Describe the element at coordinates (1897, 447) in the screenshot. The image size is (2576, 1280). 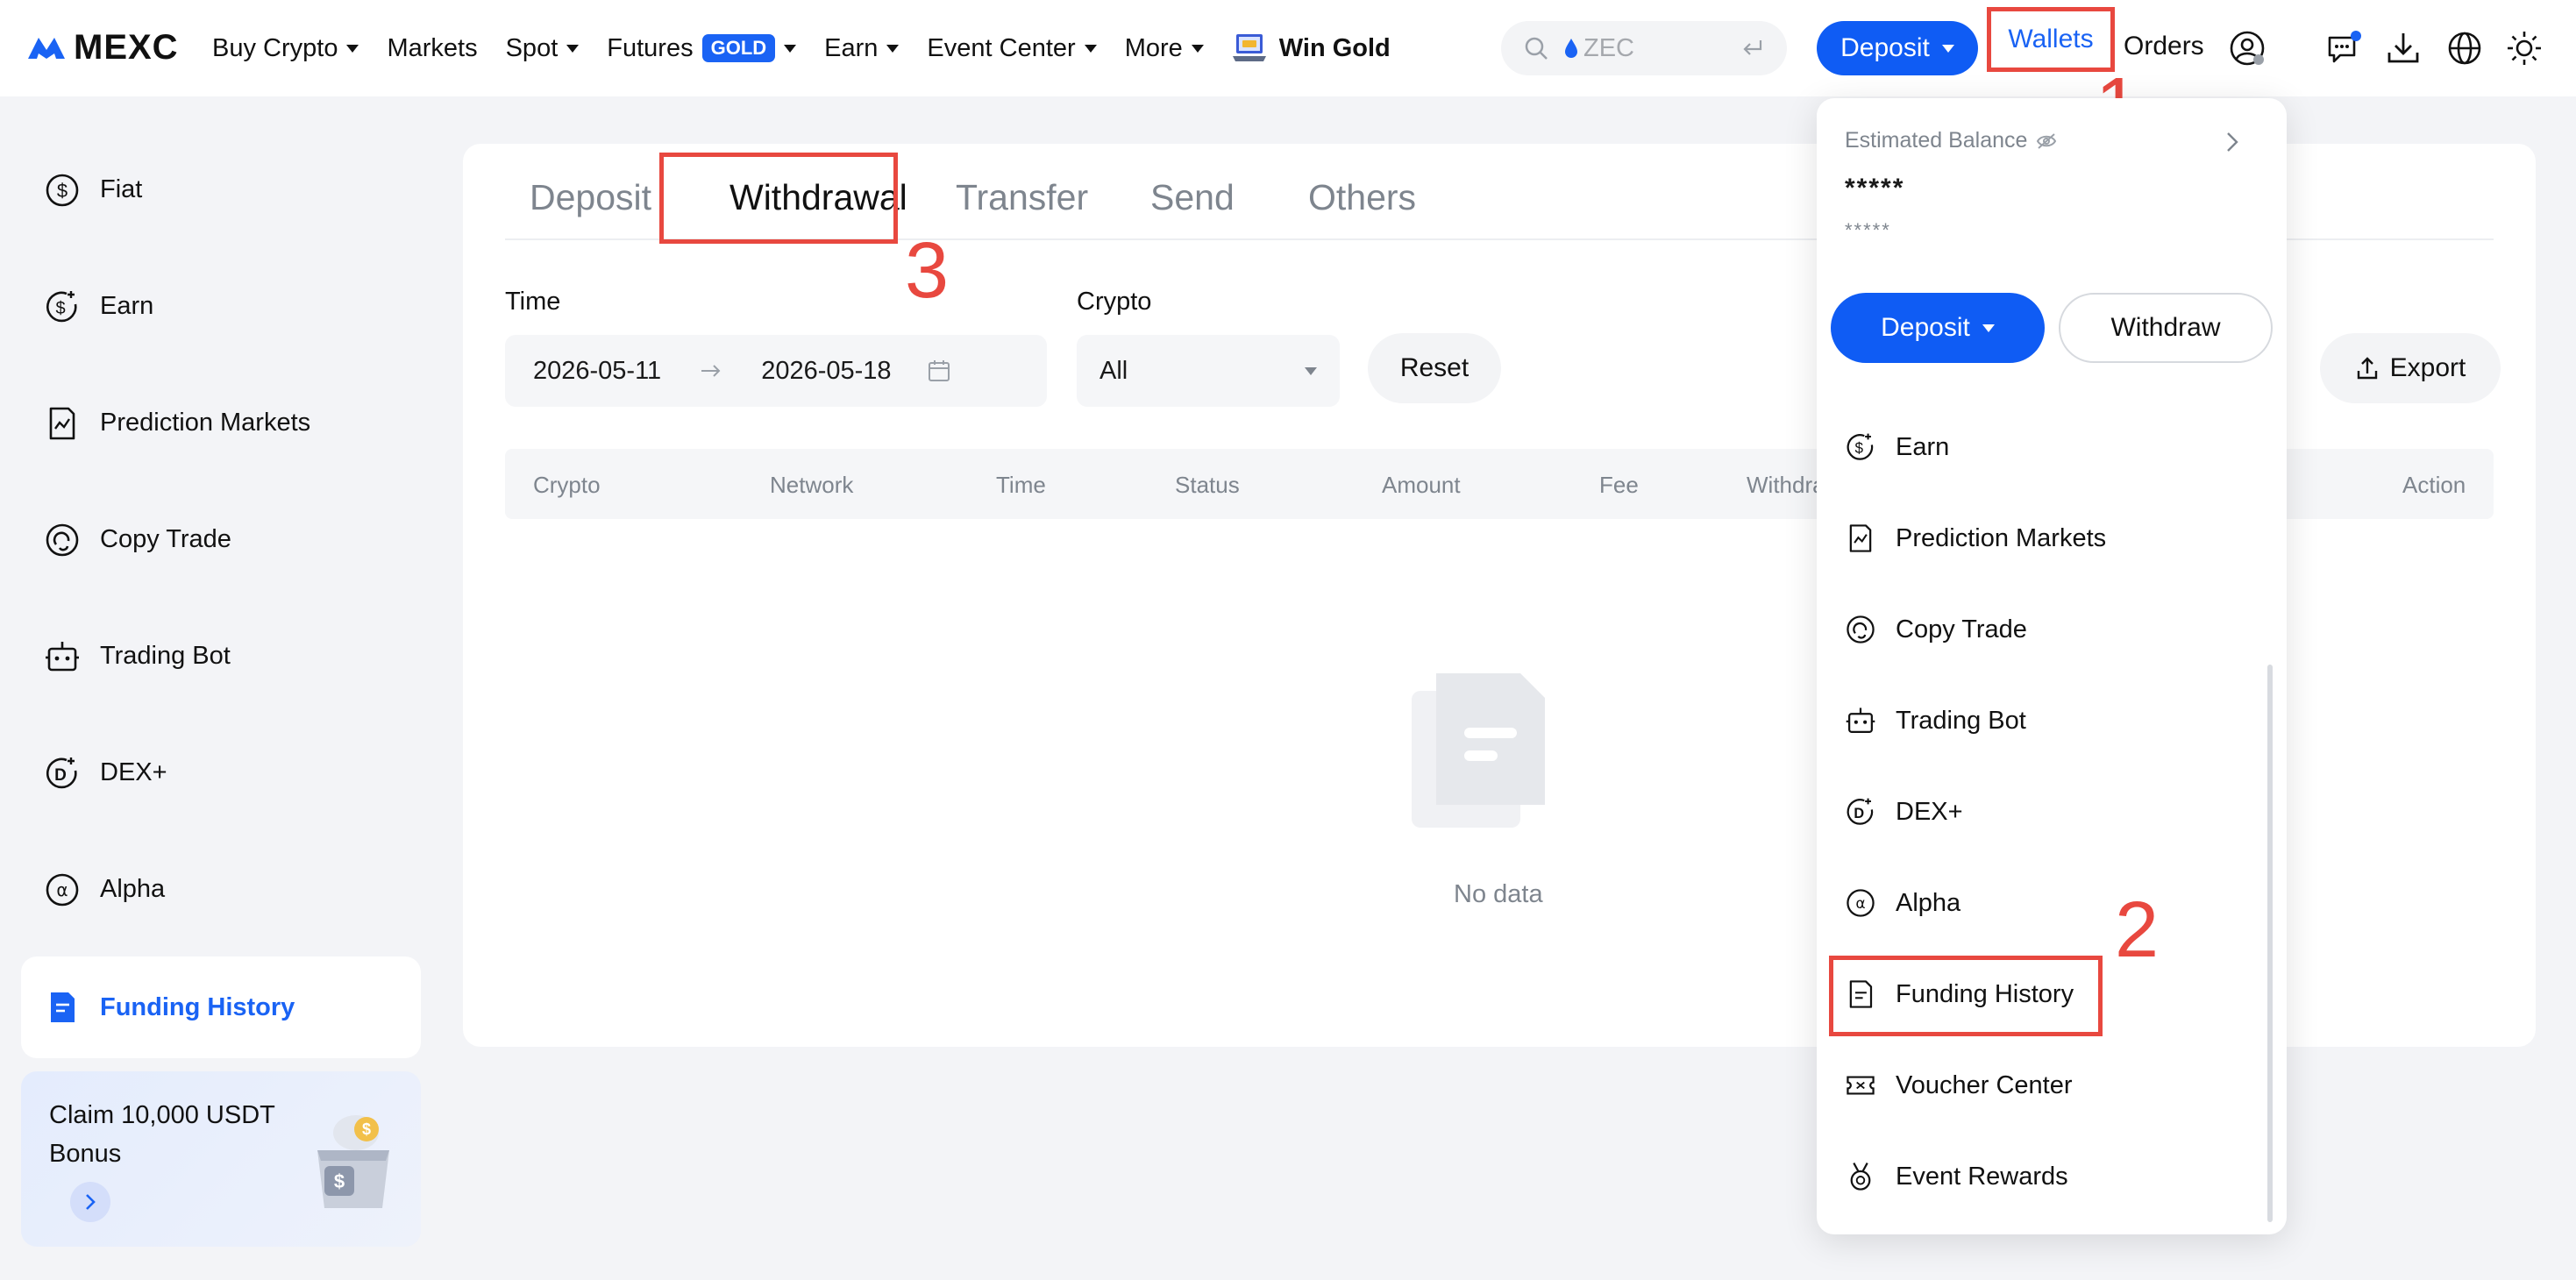
I see `dropdown-item-earn: $ Earn` at that location.